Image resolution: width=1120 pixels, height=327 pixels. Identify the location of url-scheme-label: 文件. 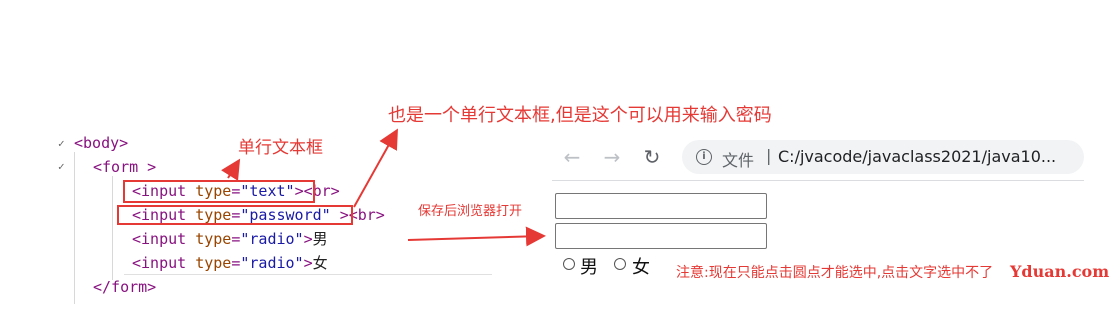
(738, 160).